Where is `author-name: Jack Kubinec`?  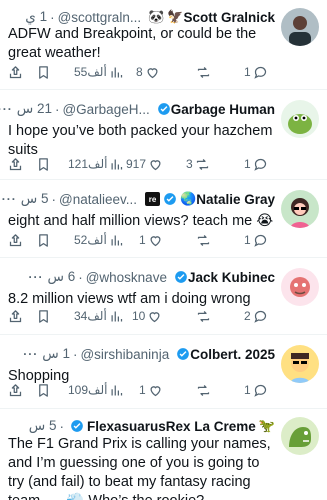
author-name: Jack Kubinec is located at coordinates (231, 277).